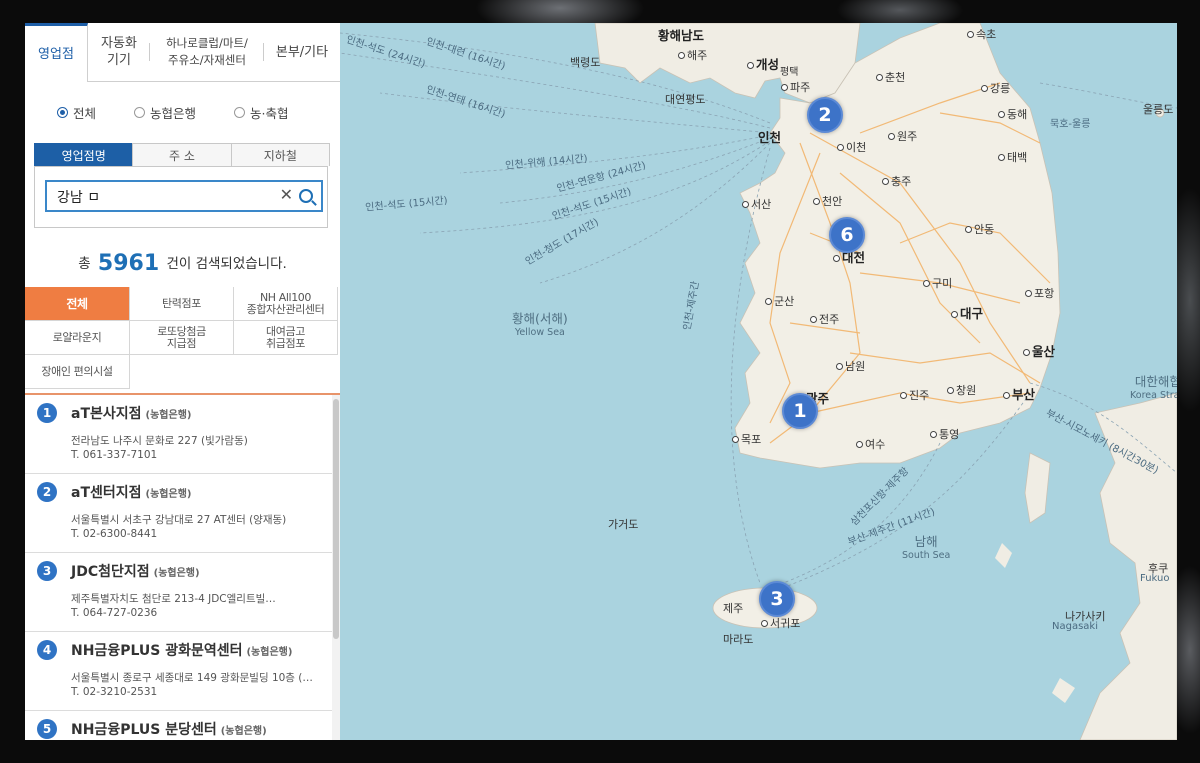  I want to click on city-label: 충주, so click(896, 181).